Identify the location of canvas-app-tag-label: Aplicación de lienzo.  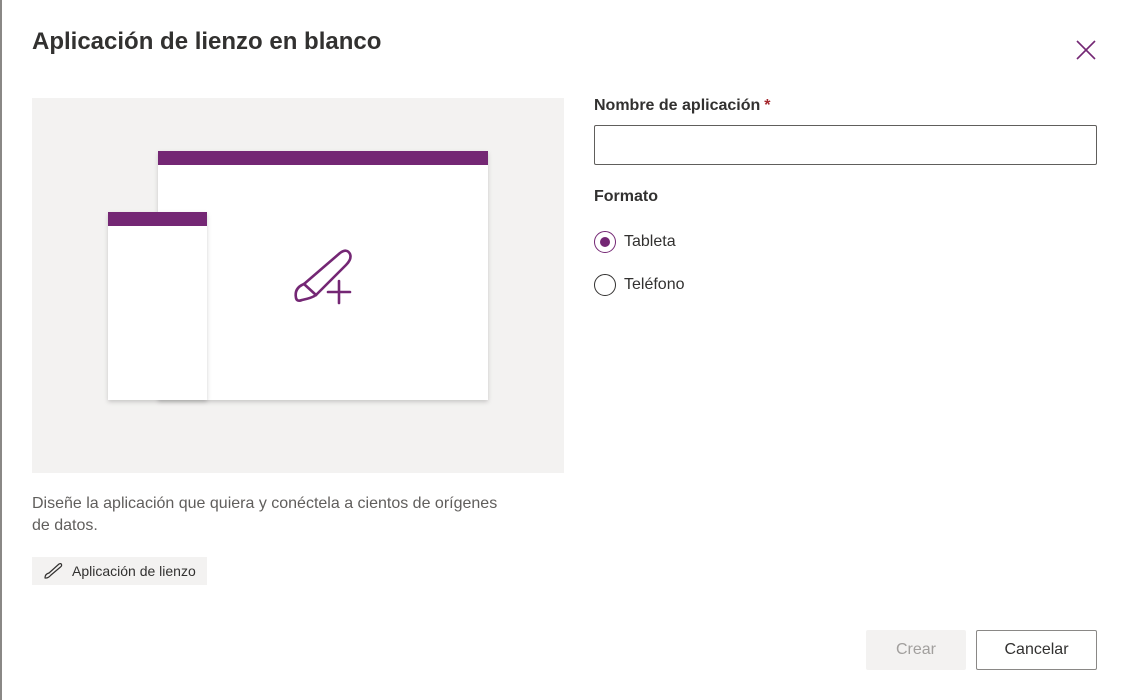
(134, 571).